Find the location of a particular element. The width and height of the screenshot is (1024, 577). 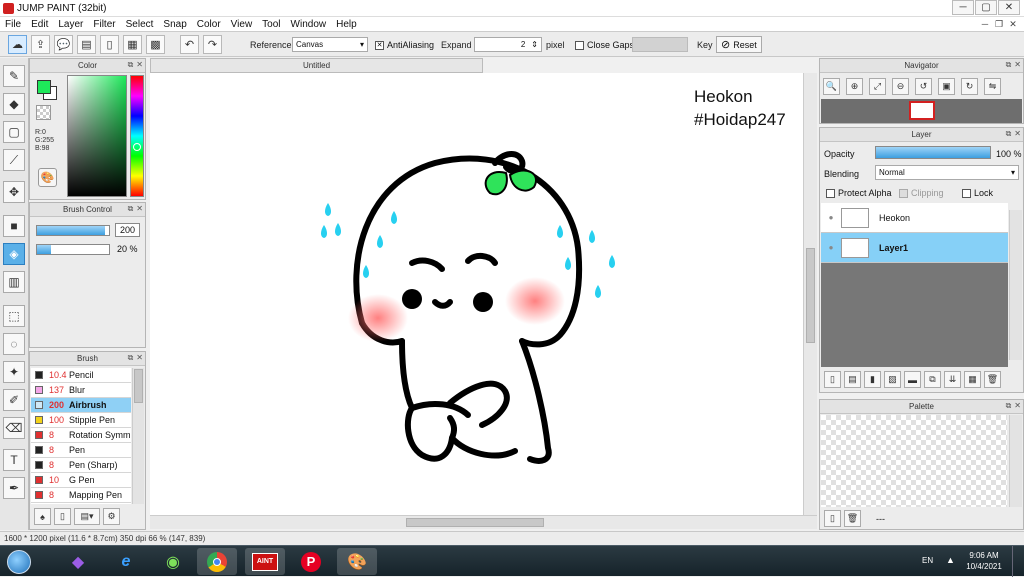

zoom-icon: 🔍 is located at coordinates (831, 86).